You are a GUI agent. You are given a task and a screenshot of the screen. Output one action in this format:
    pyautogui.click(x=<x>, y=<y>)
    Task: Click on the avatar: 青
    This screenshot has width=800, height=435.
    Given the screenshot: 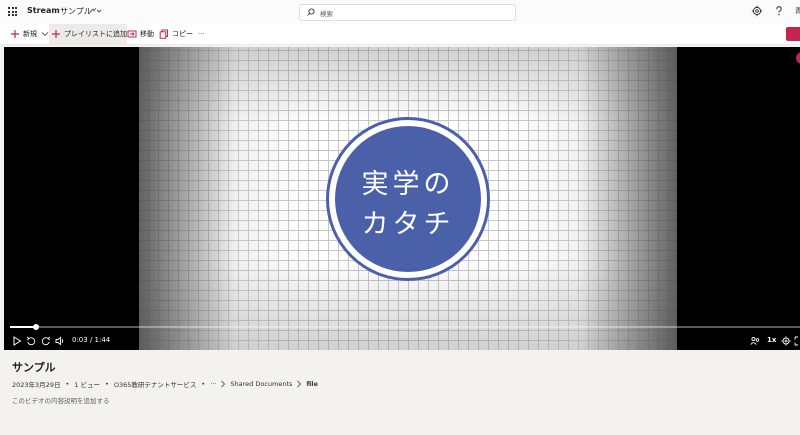 What is the action you would take?
    pyautogui.click(x=797, y=11)
    